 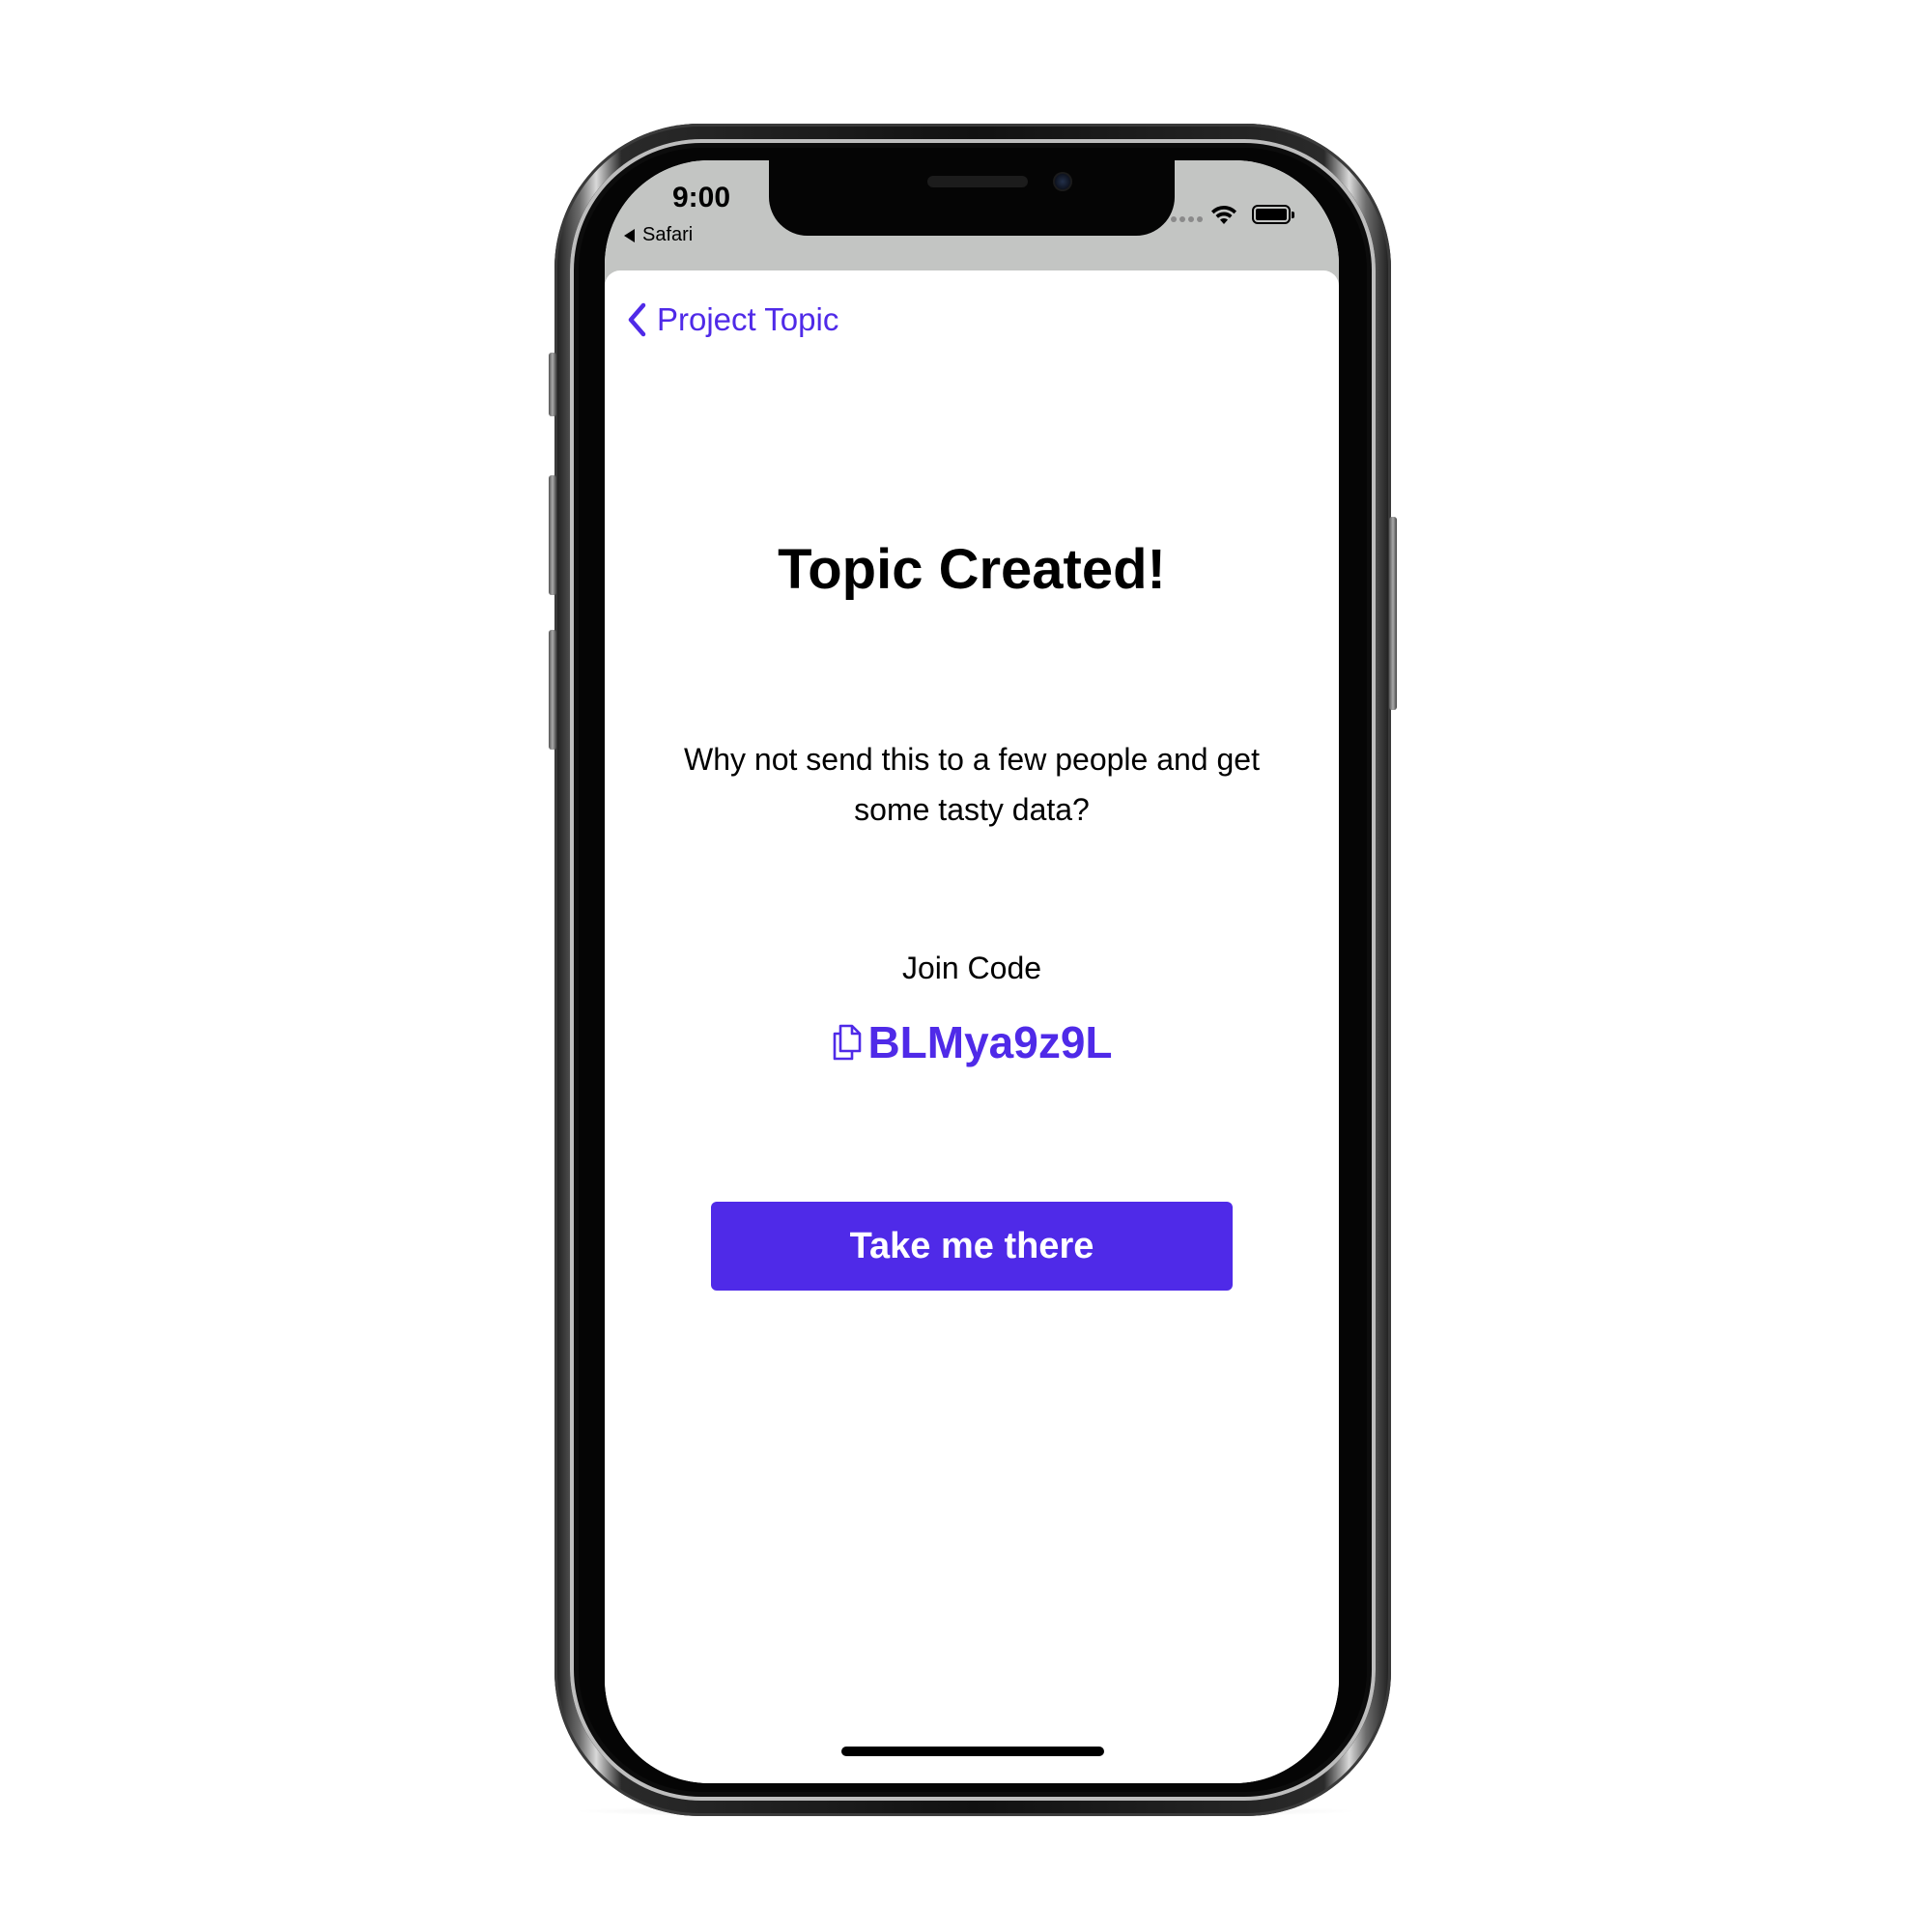 What do you see at coordinates (990, 1042) in the screenshot?
I see `join-code: BLMya9z9L` at bounding box center [990, 1042].